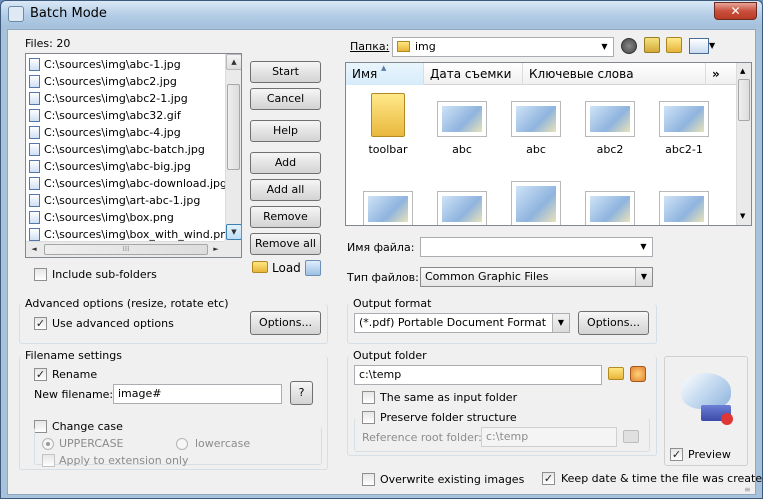 The height and width of the screenshot is (499, 763). What do you see at coordinates (462, 149) in the screenshot?
I see `browser-item-label: abc` at bounding box center [462, 149].